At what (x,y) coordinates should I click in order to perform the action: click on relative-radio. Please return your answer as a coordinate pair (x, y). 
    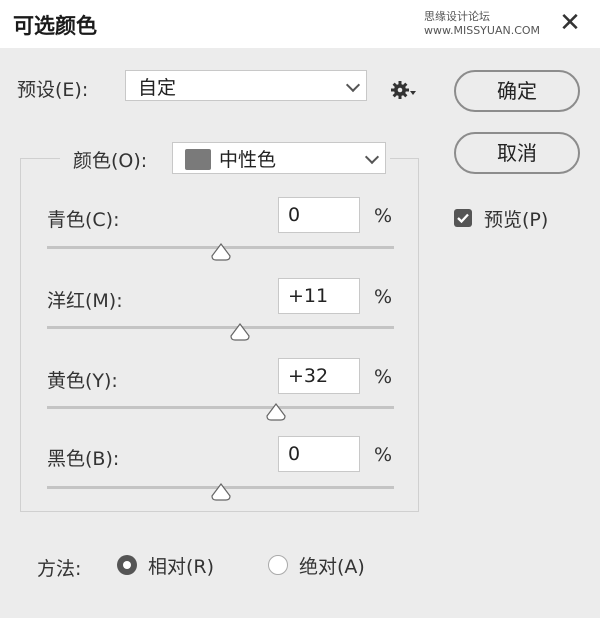
    Looking at the image, I should click on (127, 565).